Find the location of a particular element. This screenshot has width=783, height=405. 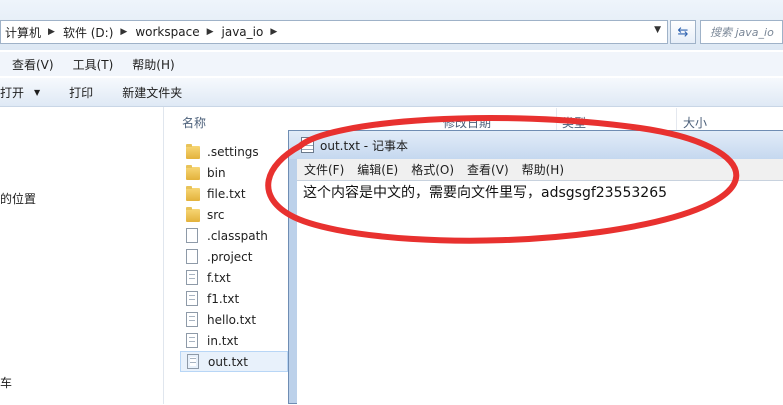

file-row: f1.txt is located at coordinates (234, 298).